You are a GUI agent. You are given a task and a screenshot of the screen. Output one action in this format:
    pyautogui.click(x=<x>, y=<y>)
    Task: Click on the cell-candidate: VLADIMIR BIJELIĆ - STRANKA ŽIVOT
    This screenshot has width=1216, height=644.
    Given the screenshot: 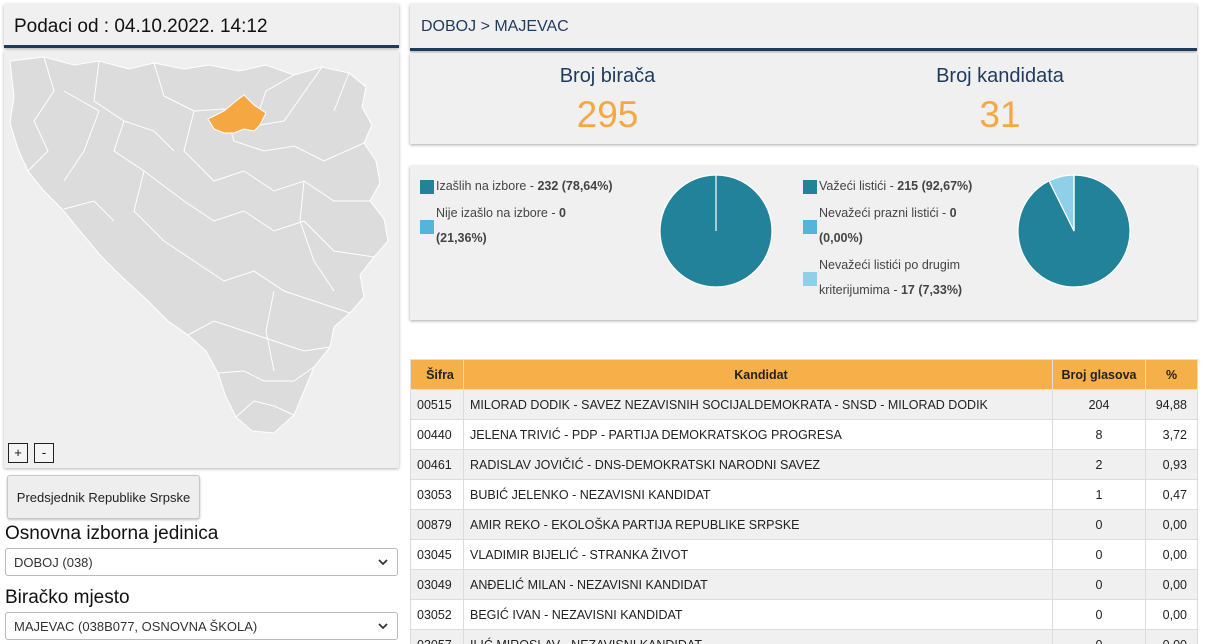 What is the action you would take?
    pyautogui.click(x=758, y=554)
    